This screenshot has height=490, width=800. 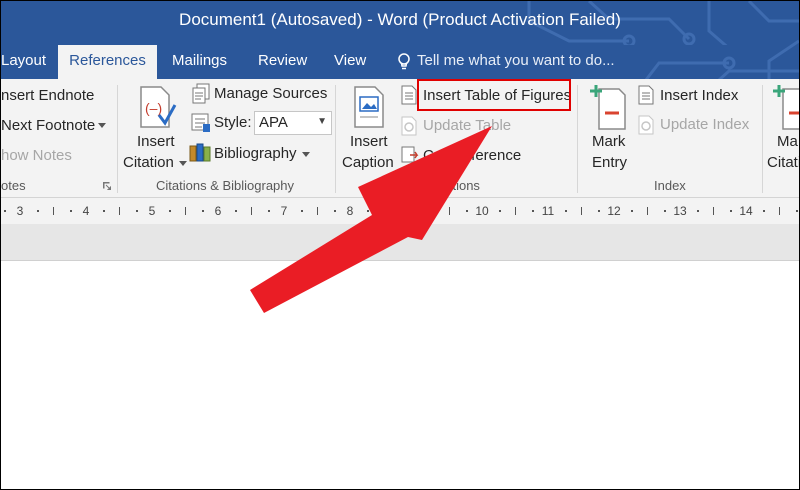 I want to click on mark-citation-label: Ma, so click(x=787, y=141).